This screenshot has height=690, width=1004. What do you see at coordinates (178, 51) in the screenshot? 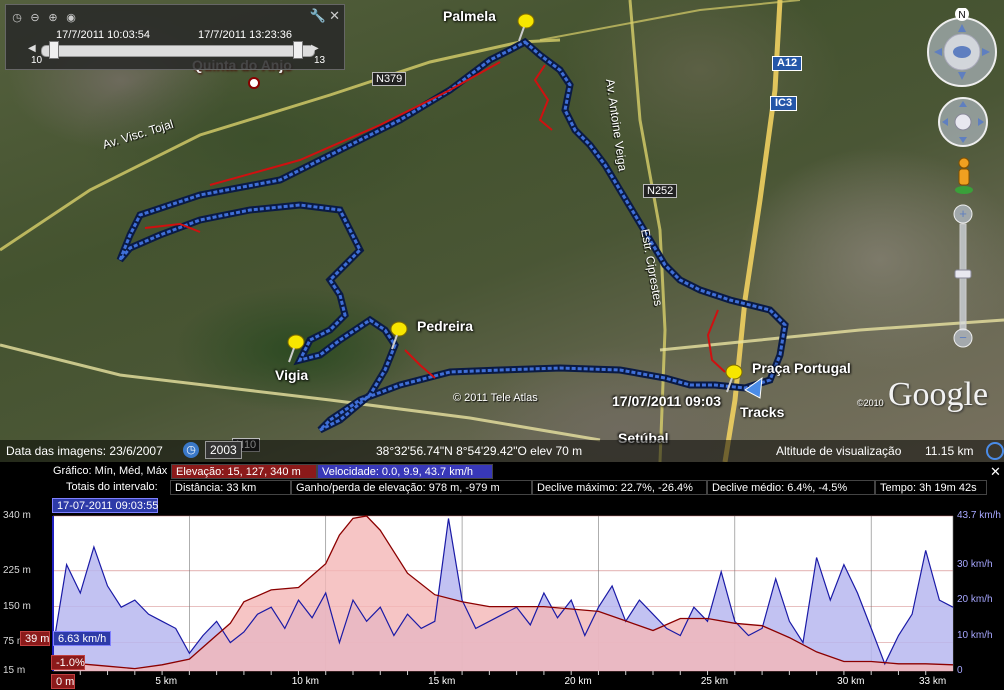
I see `time-slider-track` at bounding box center [178, 51].